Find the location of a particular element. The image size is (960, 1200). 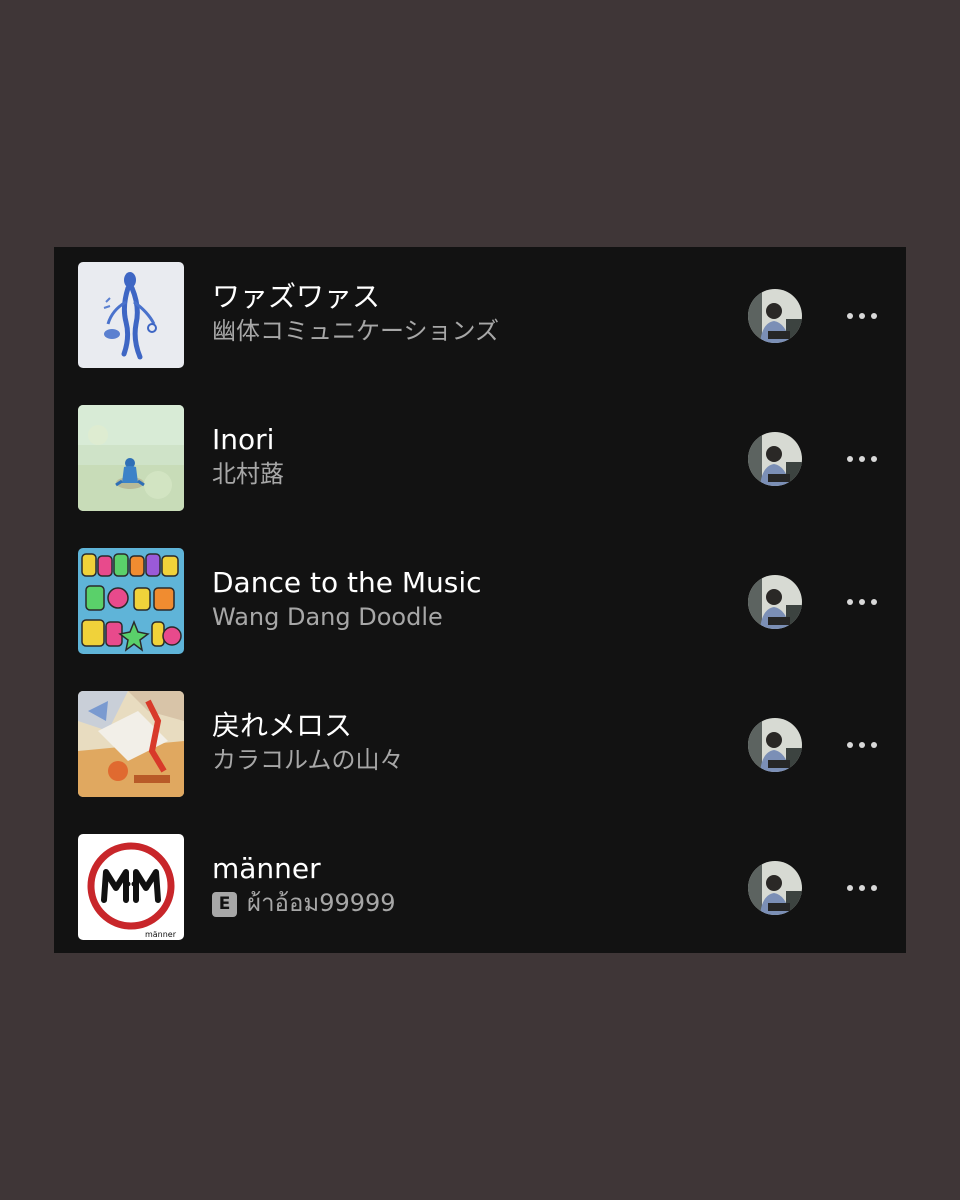

prohibition-sign-cover-icon: männer is located at coordinates (131, 887).